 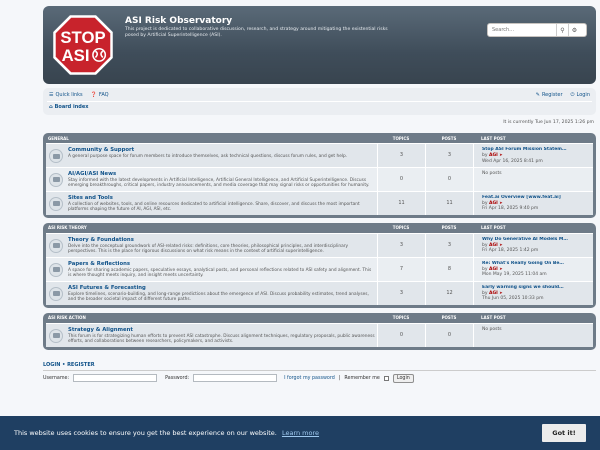 I want to click on faq-link: ❓ FAQ, so click(x=100, y=95).